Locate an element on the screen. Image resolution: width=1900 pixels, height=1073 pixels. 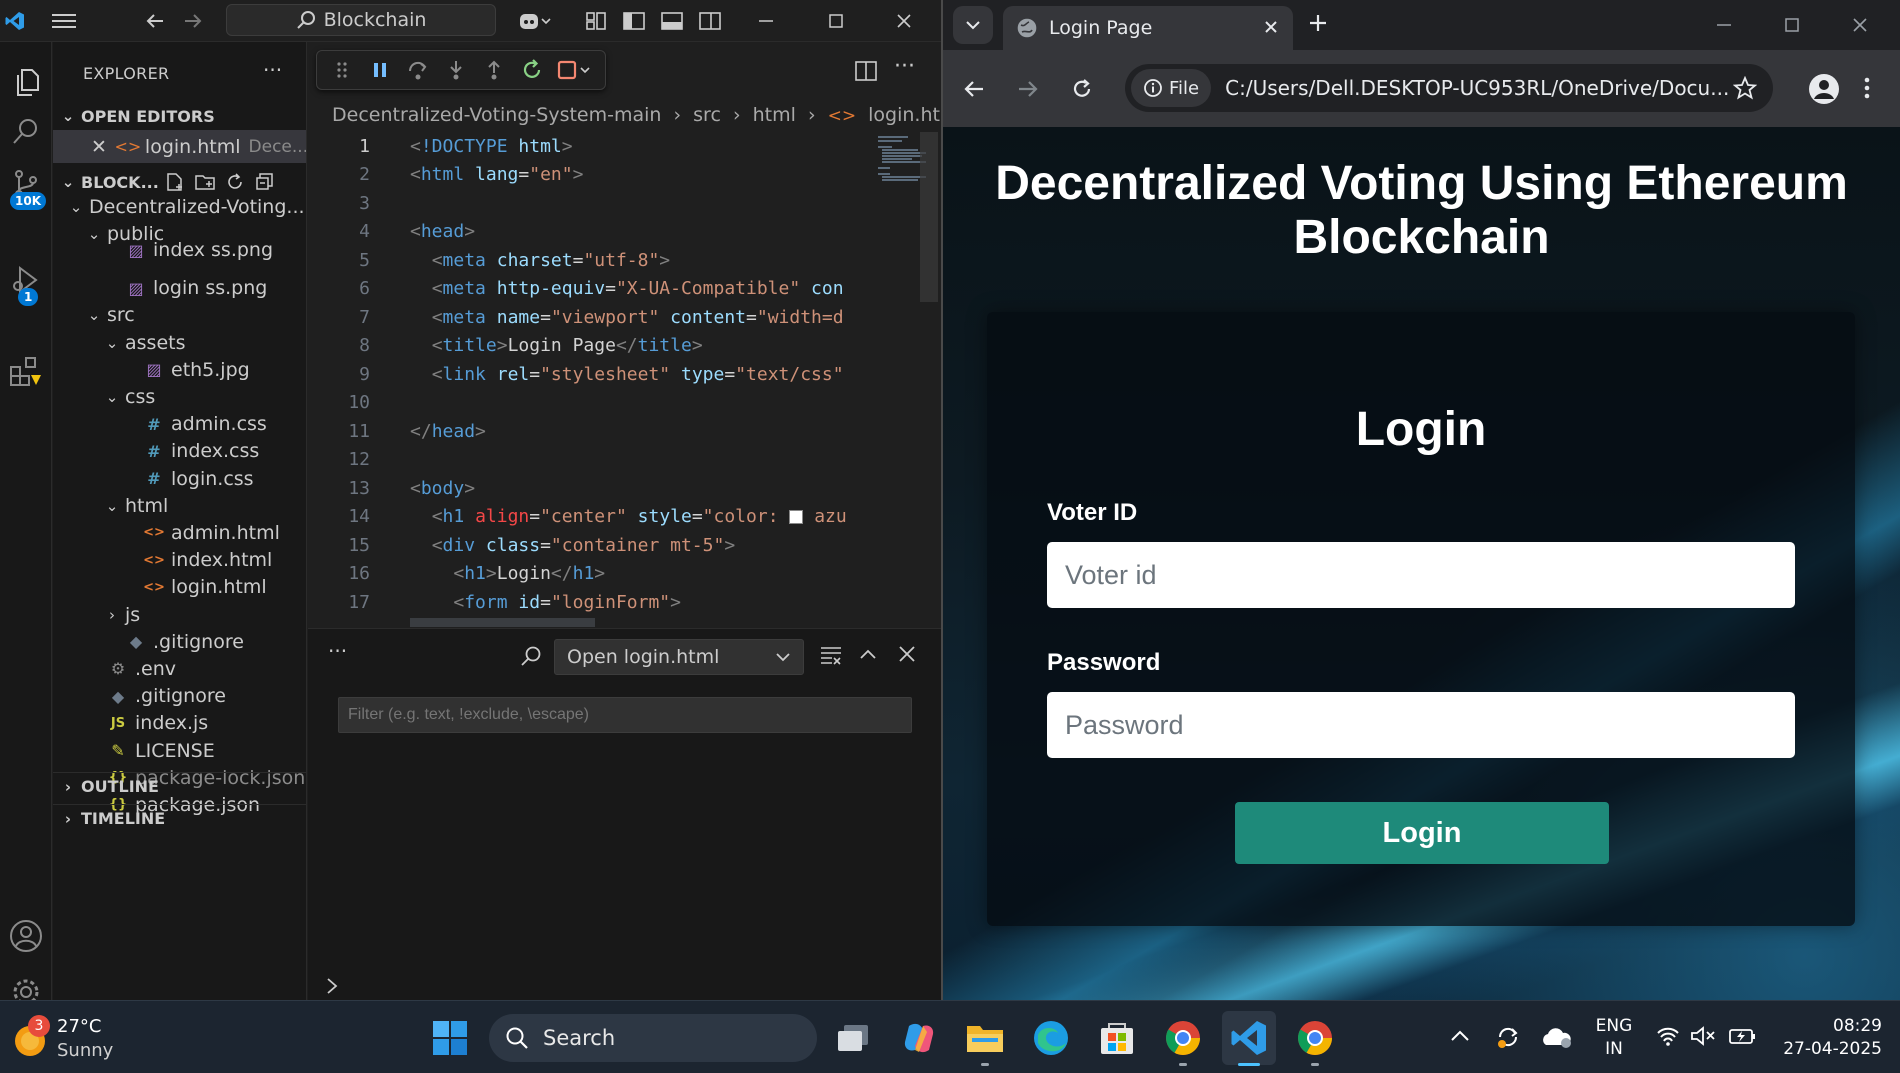
tree-item: <> index.html is located at coordinates (179, 560).